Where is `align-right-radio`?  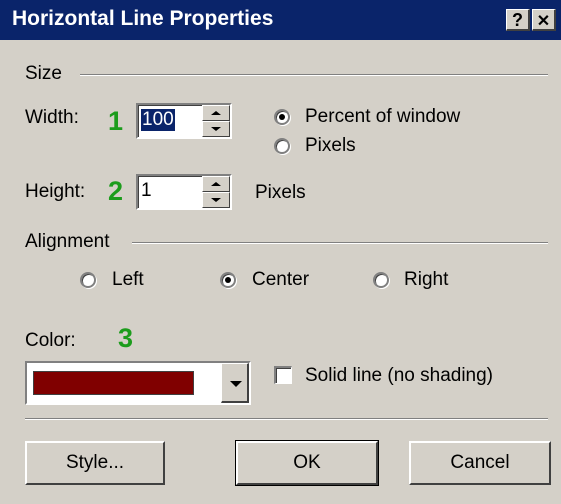 align-right-radio is located at coordinates (381, 280).